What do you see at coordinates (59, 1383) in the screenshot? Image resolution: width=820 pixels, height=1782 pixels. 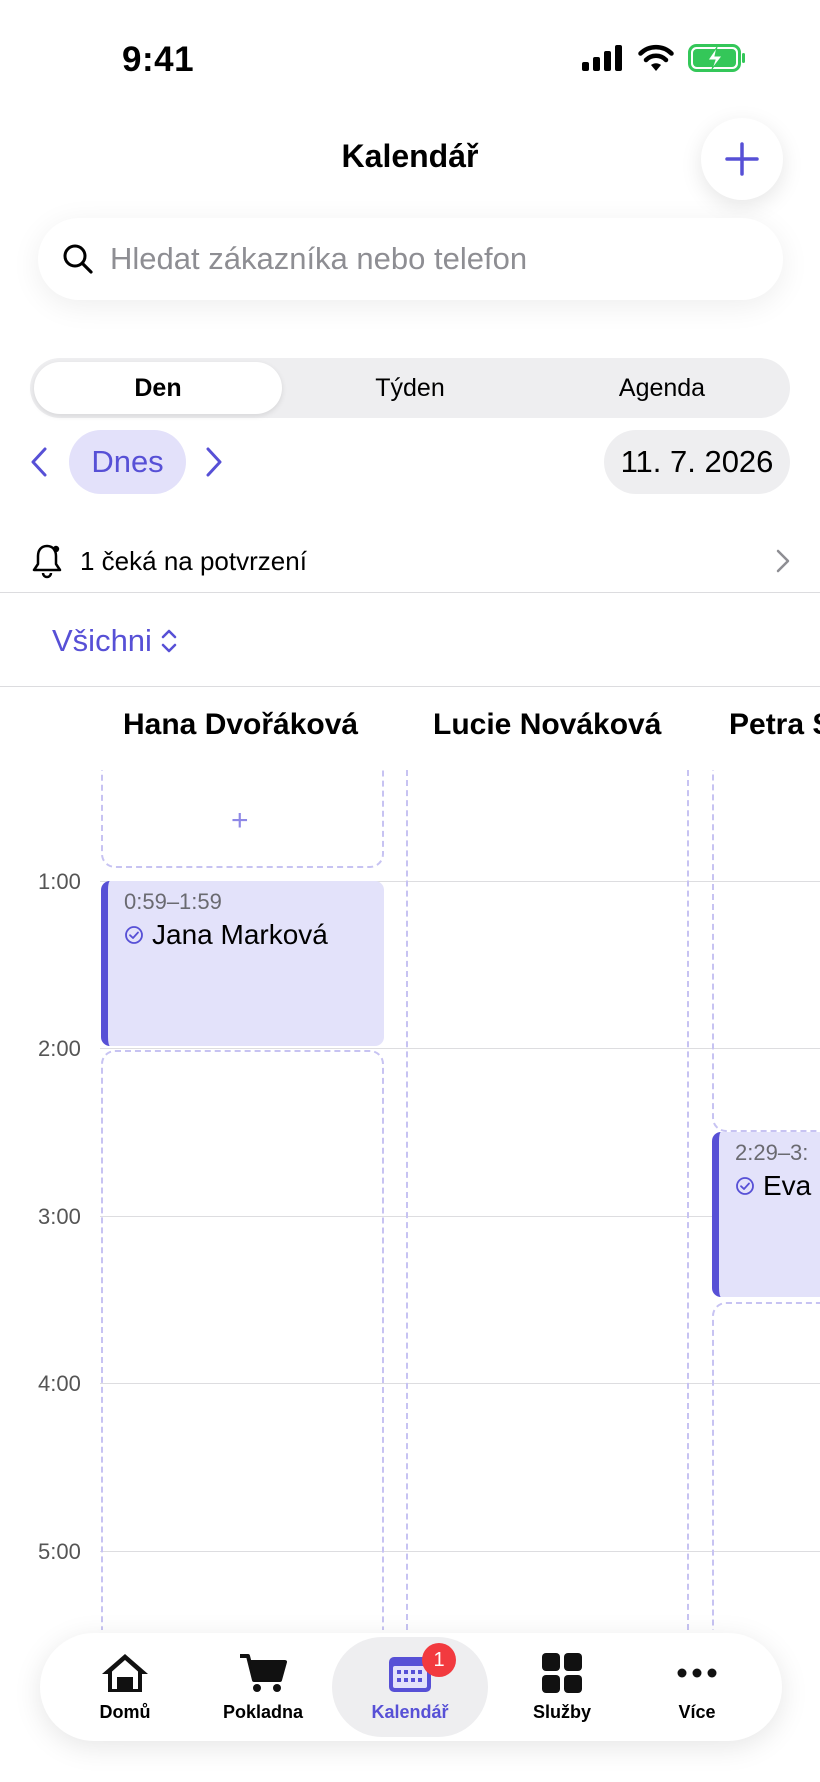 I see `hour-label: 4:00` at bounding box center [59, 1383].